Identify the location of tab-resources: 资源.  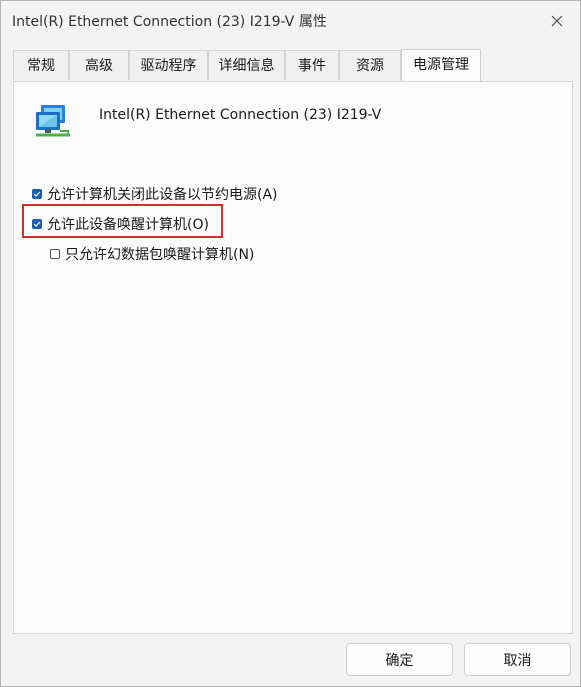
(370, 65).